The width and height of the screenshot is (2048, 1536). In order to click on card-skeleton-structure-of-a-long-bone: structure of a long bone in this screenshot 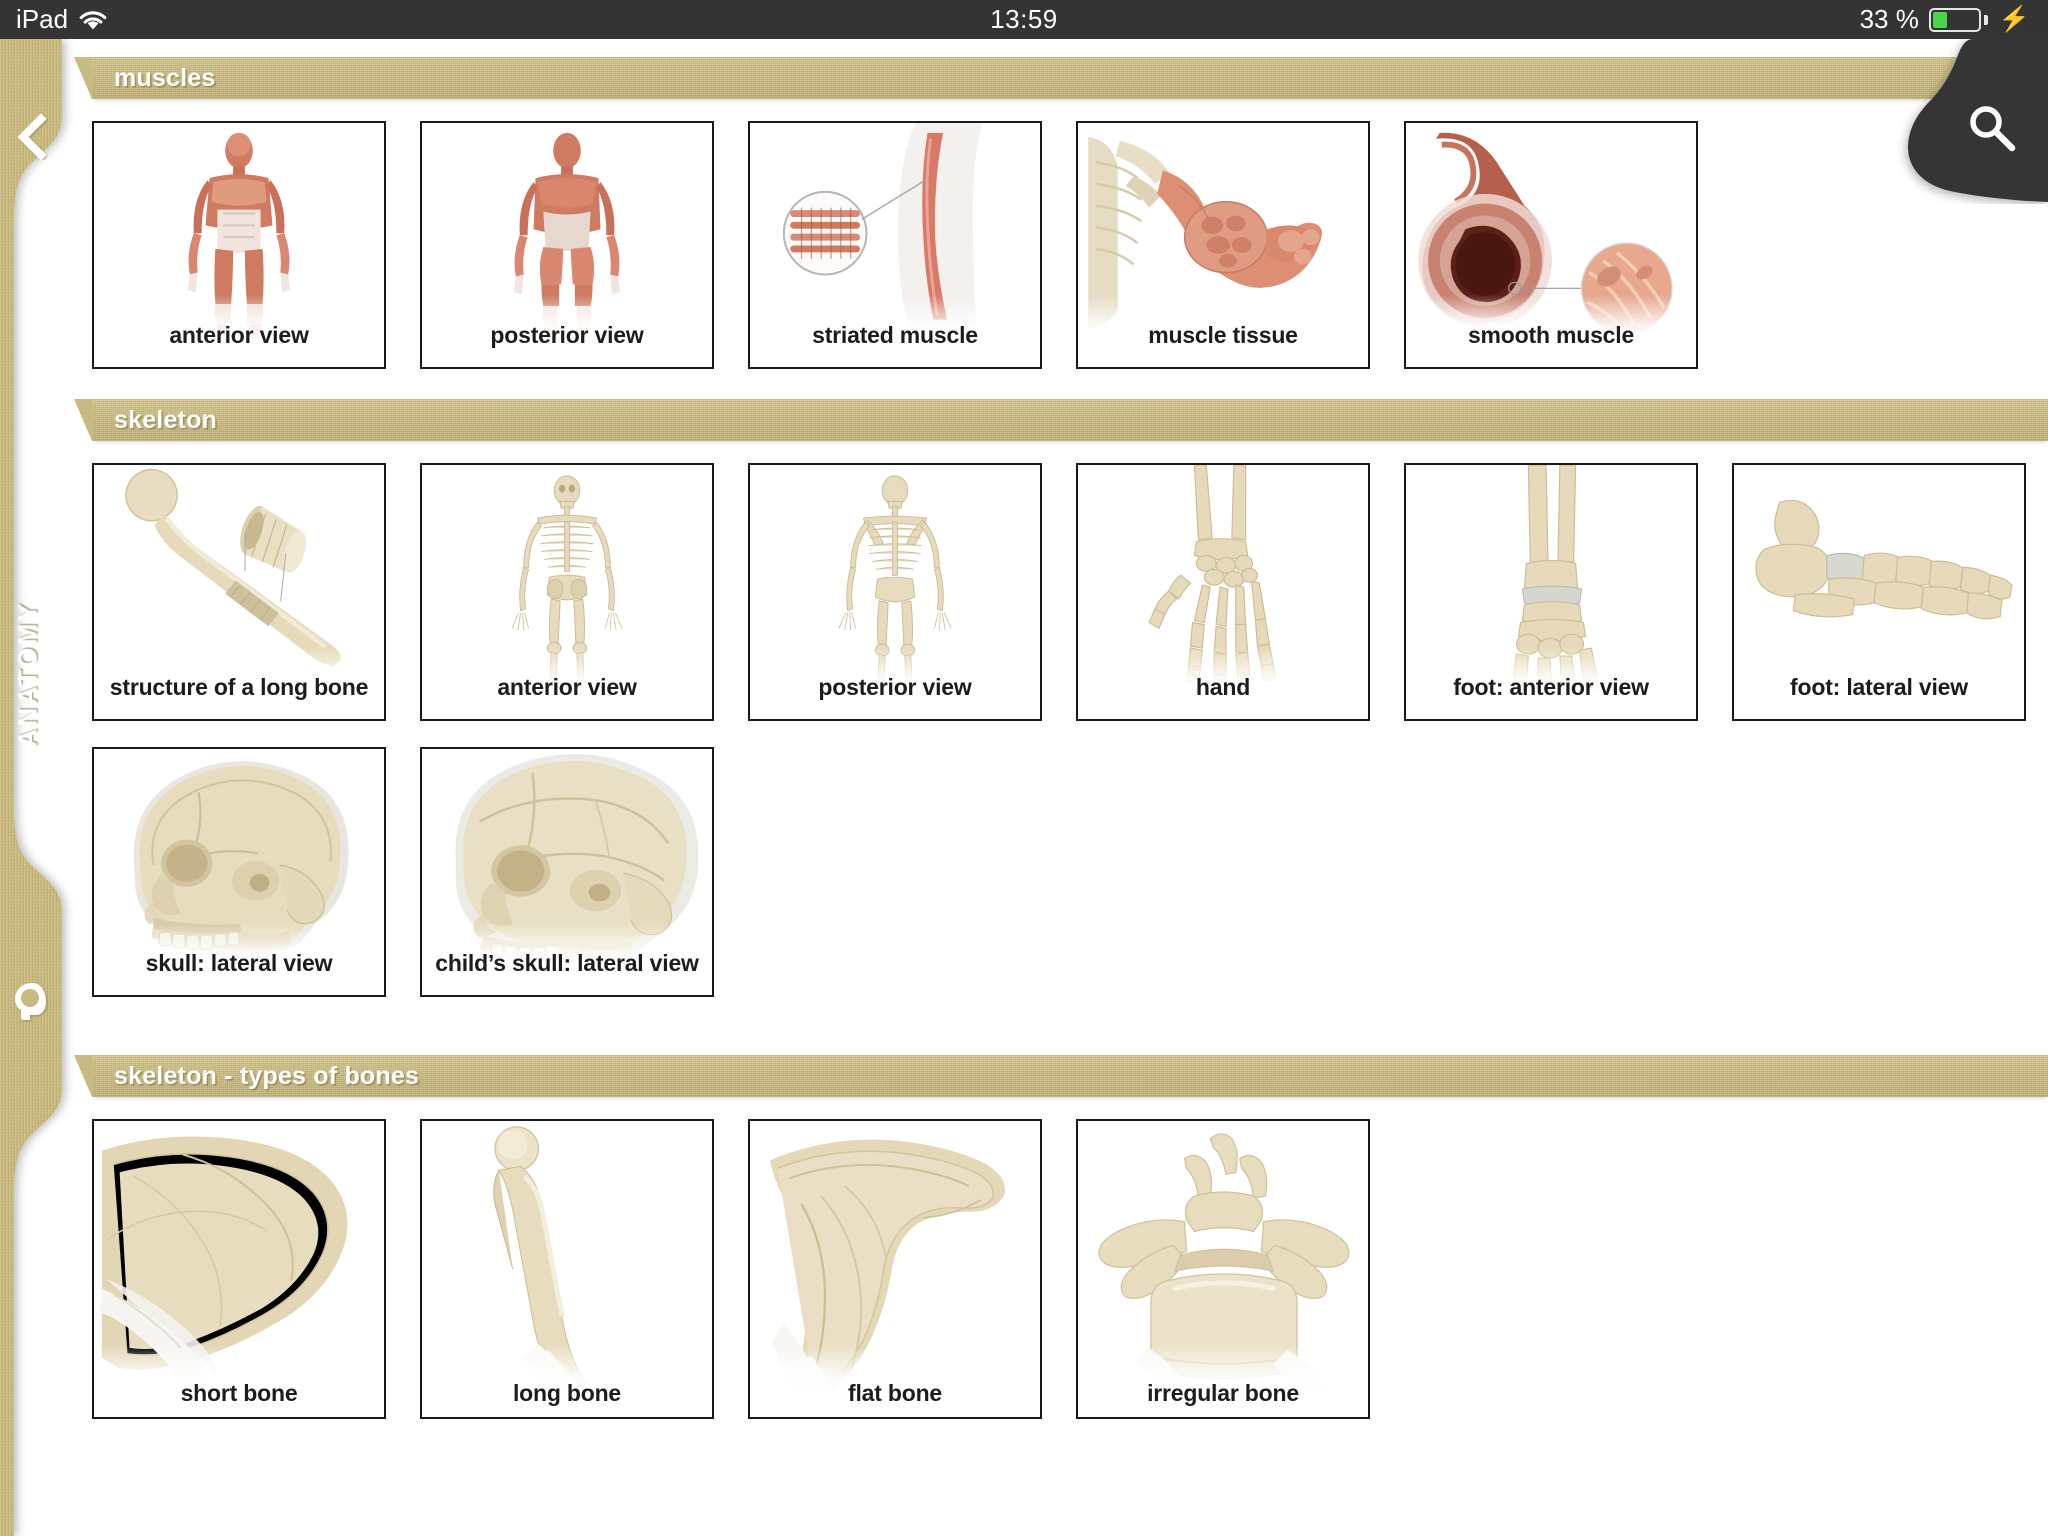, I will do `click(239, 592)`.